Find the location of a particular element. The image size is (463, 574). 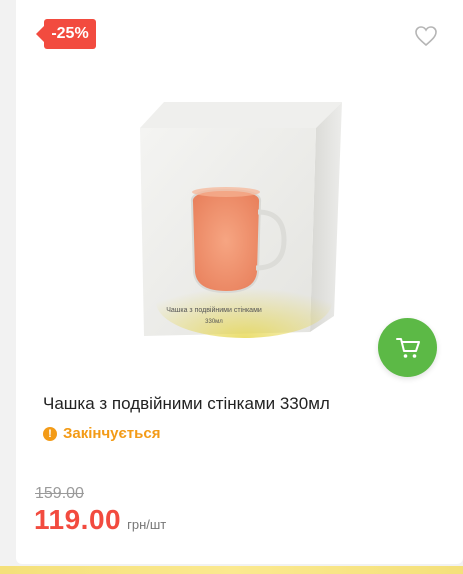

box-volume: 330мл is located at coordinates (214, 322).